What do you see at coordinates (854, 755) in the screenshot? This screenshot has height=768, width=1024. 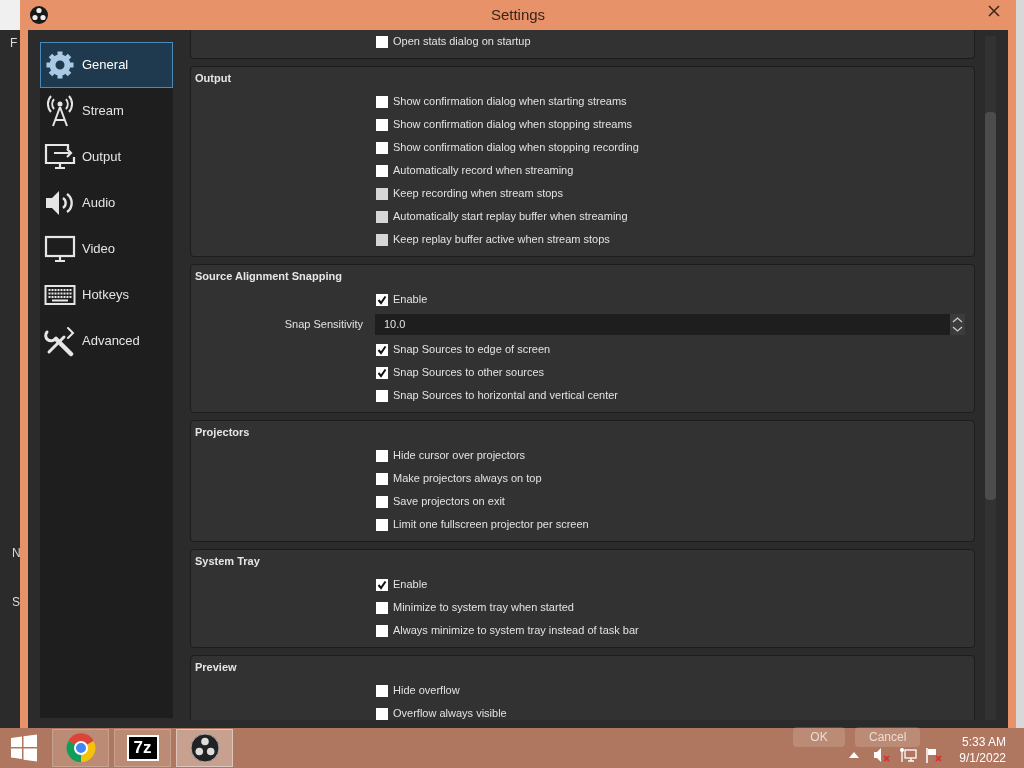 I see `show-hidden-icons-icon` at bounding box center [854, 755].